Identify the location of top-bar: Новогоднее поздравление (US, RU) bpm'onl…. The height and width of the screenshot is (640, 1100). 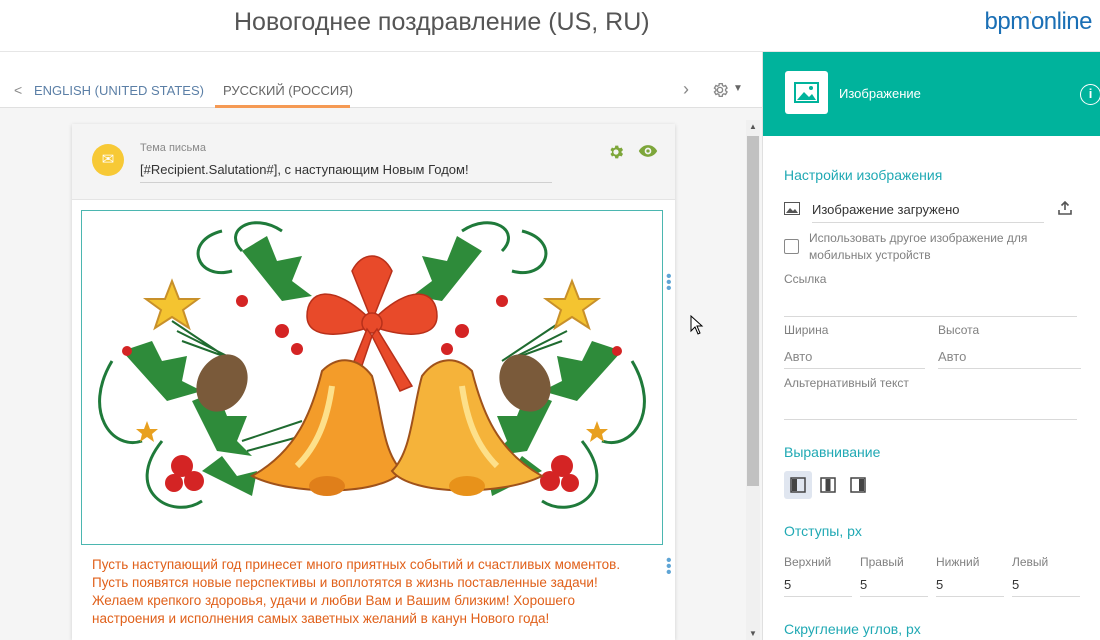
(550, 26).